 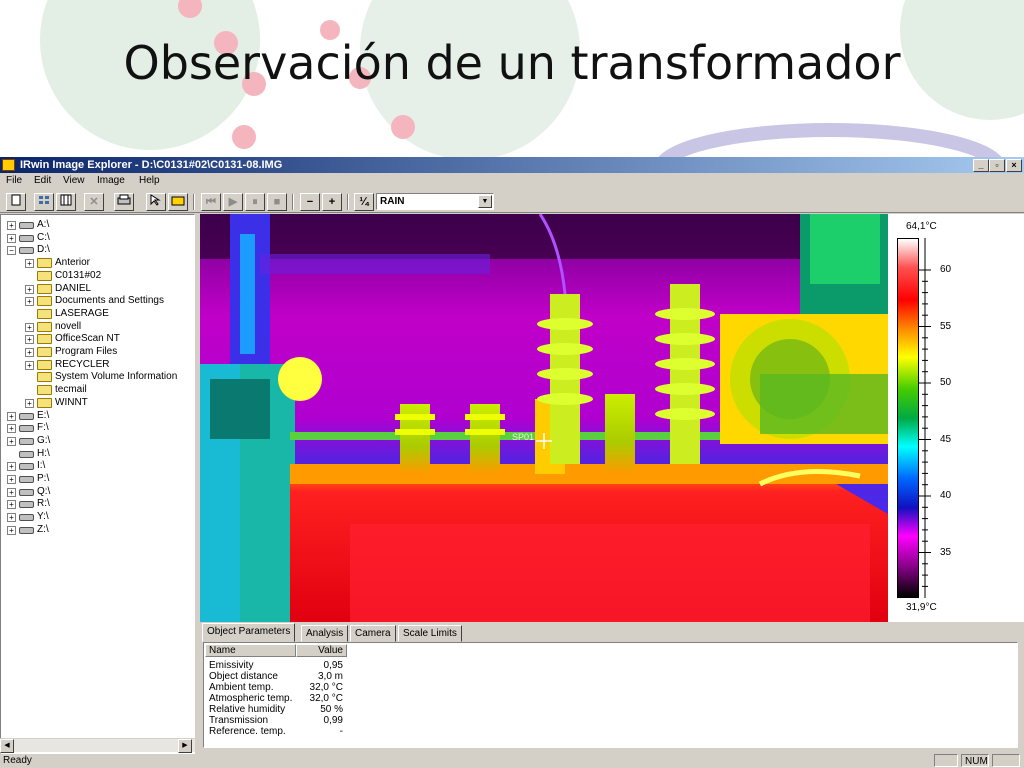 I want to click on scale-tick-label: 55, so click(x=946, y=326).